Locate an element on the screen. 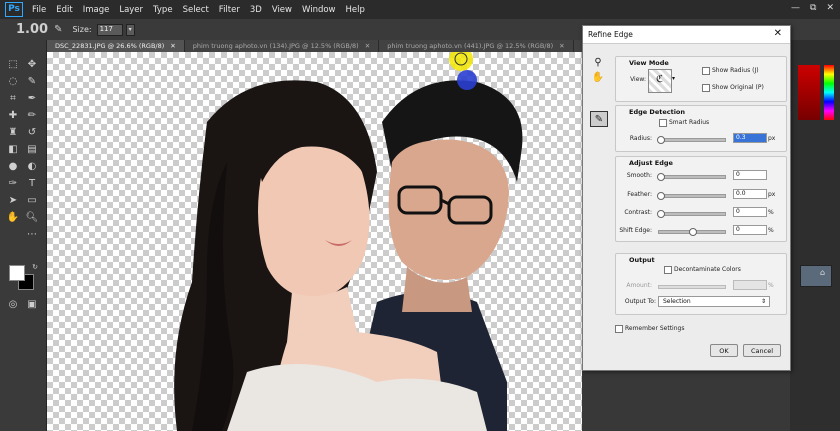  brush-preset-icon: ✎ is located at coordinates (58, 29).